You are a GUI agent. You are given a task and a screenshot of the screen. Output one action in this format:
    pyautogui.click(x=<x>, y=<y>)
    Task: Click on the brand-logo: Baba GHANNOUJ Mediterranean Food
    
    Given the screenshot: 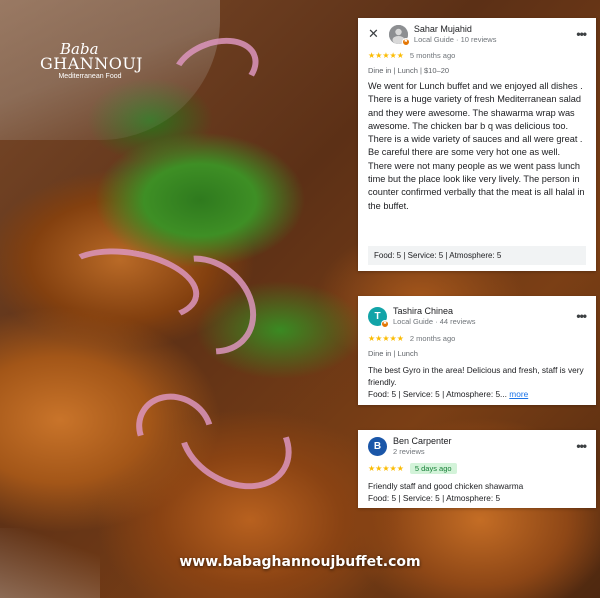 What is the action you would take?
    pyautogui.click(x=91, y=61)
    